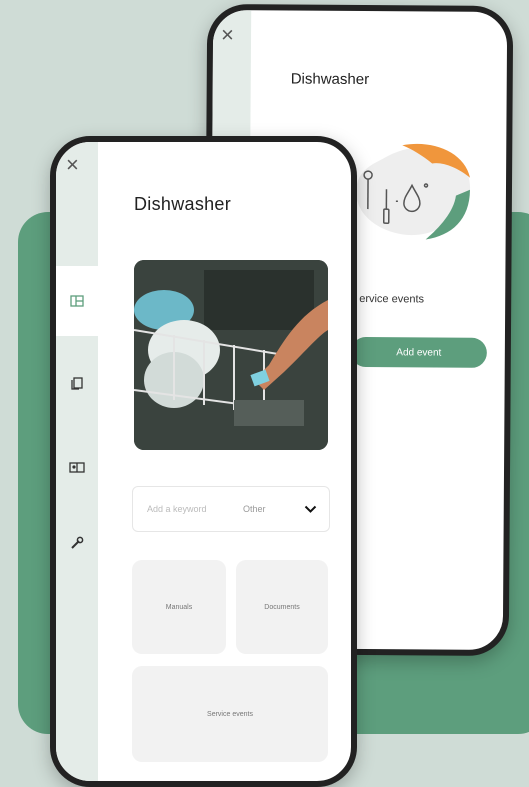 This screenshot has width=529, height=787. Describe the element at coordinates (231, 509) in the screenshot. I see `search-field: Add a keyword Other` at that location.